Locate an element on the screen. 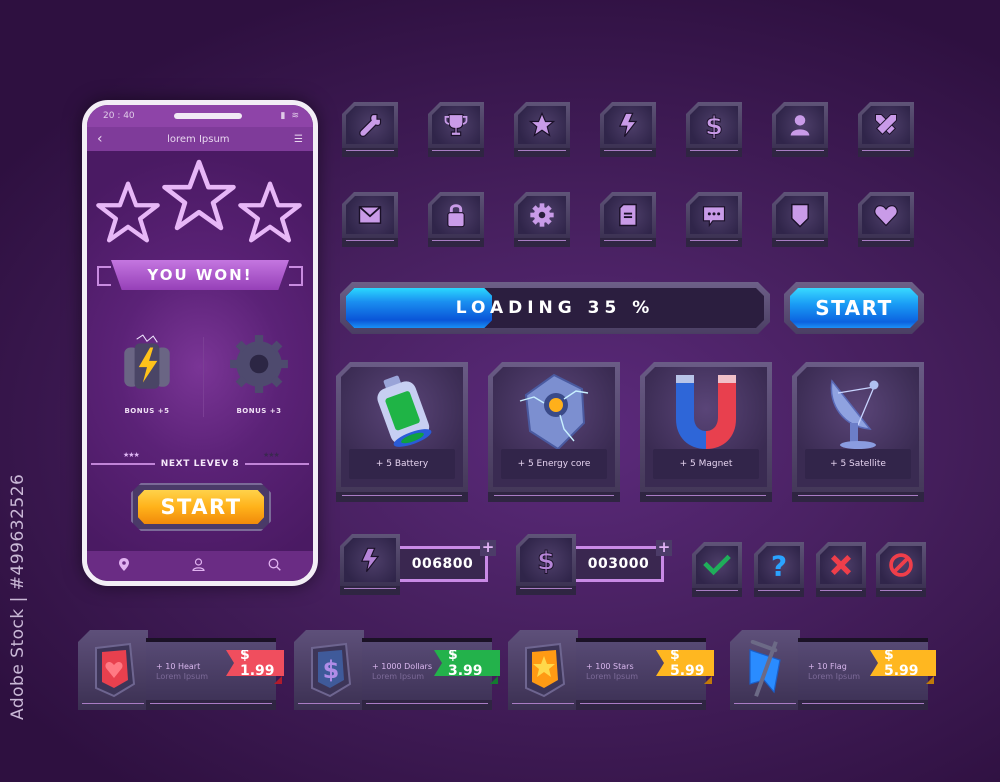 The width and height of the screenshot is (1000, 782). satellite-icon is located at coordinates (854, 414).